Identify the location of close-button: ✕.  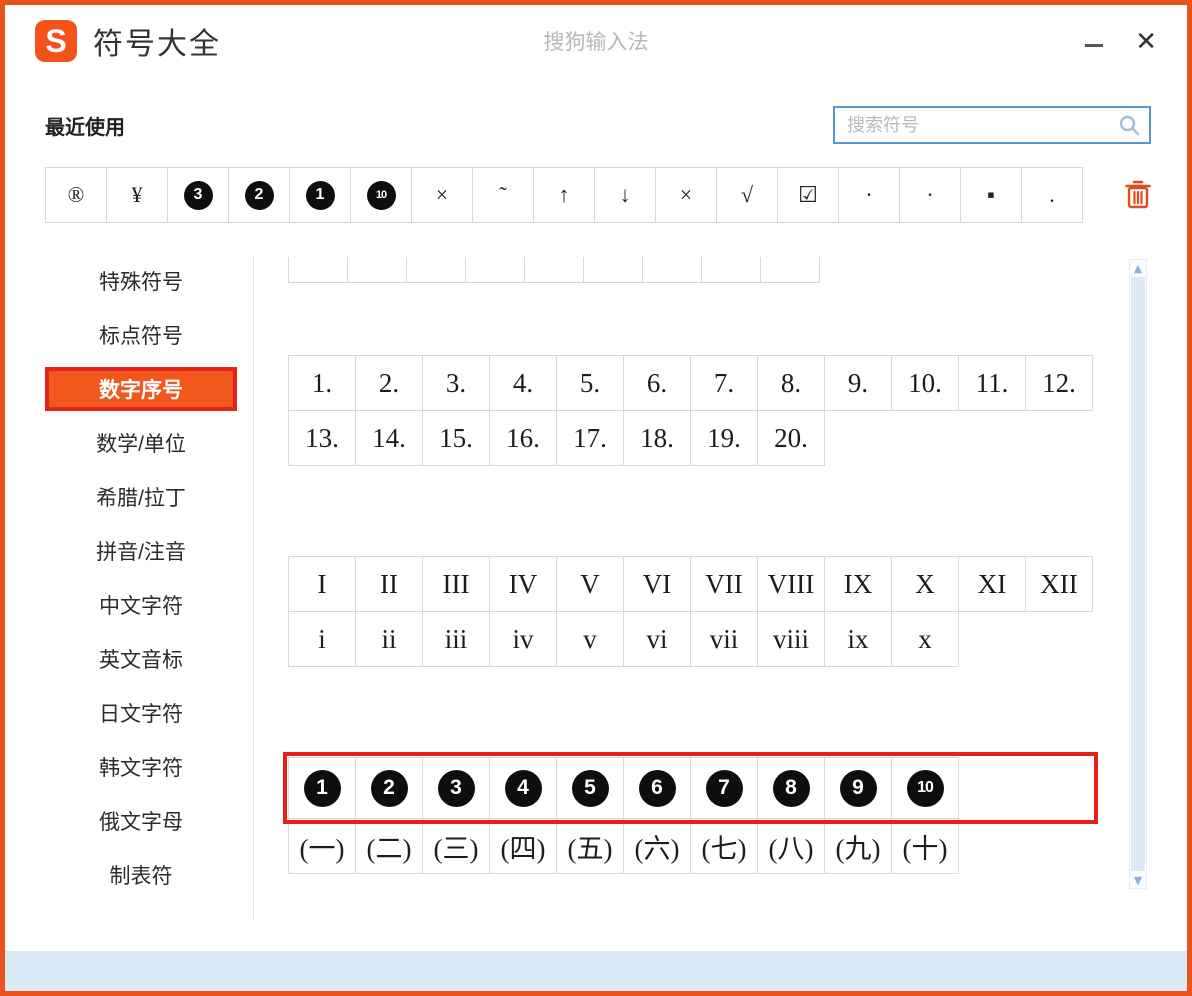
(1146, 41).